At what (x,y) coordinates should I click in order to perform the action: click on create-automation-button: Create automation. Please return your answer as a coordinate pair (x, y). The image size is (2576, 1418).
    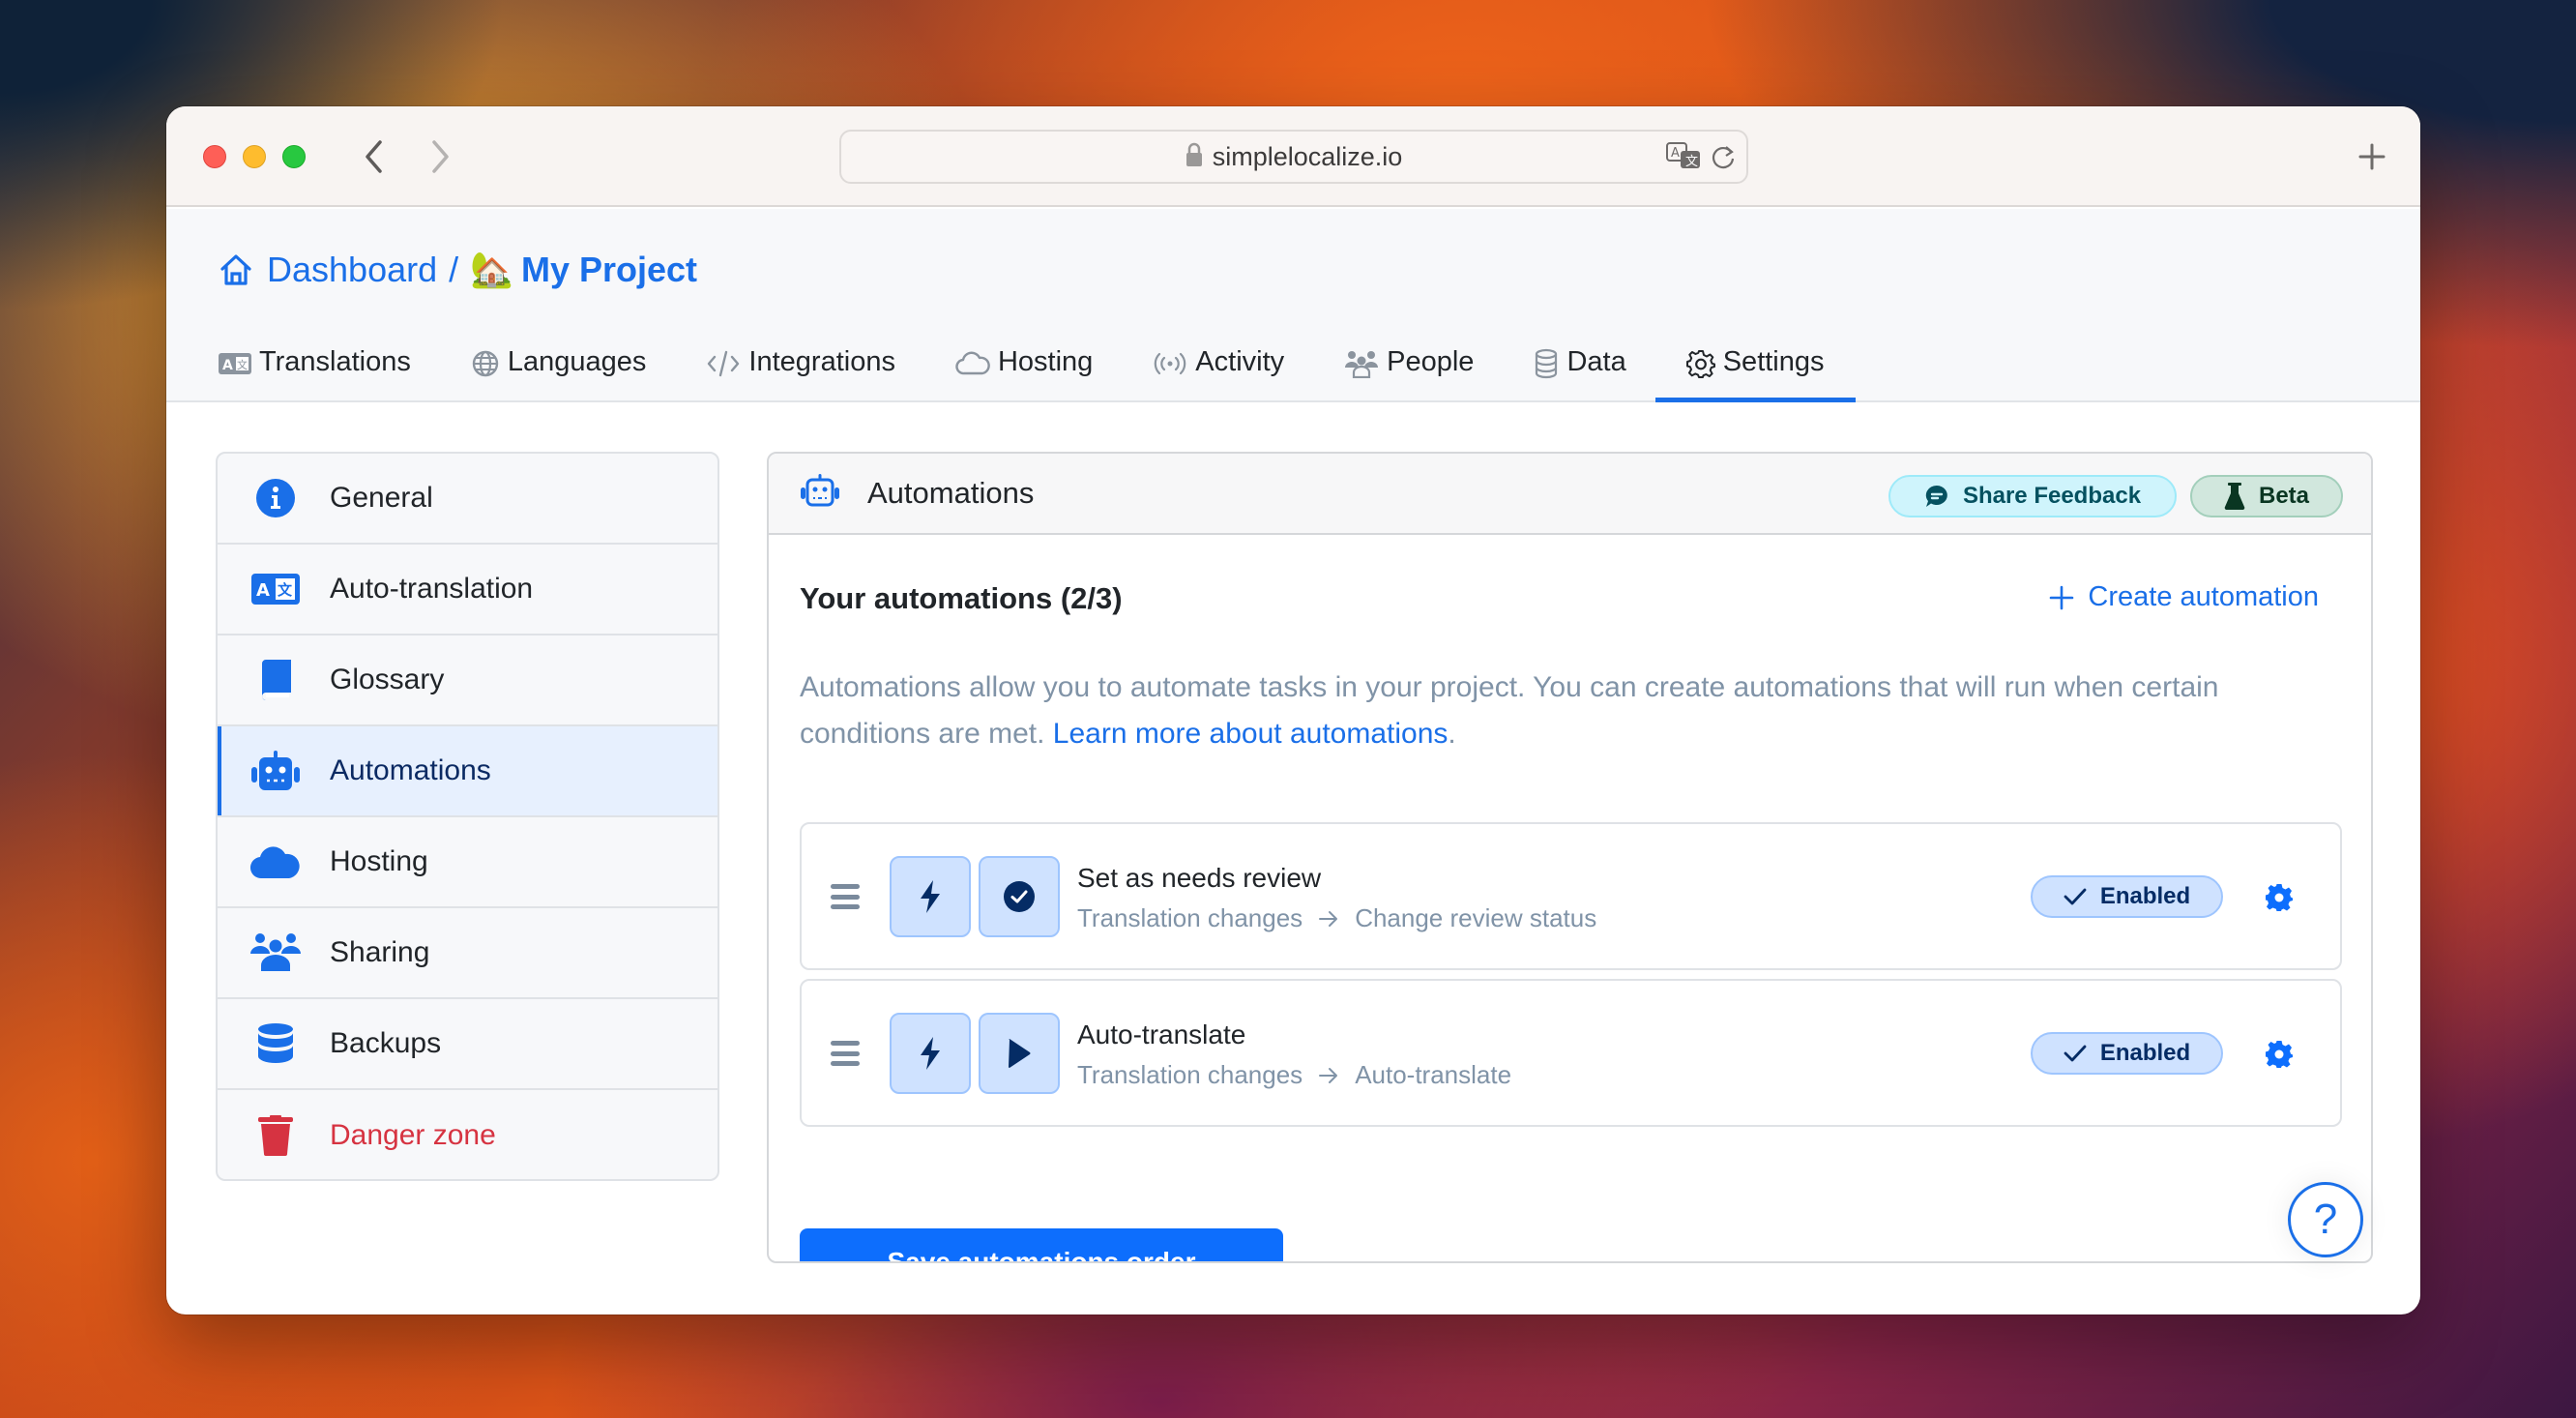
    Looking at the image, I should click on (2184, 597).